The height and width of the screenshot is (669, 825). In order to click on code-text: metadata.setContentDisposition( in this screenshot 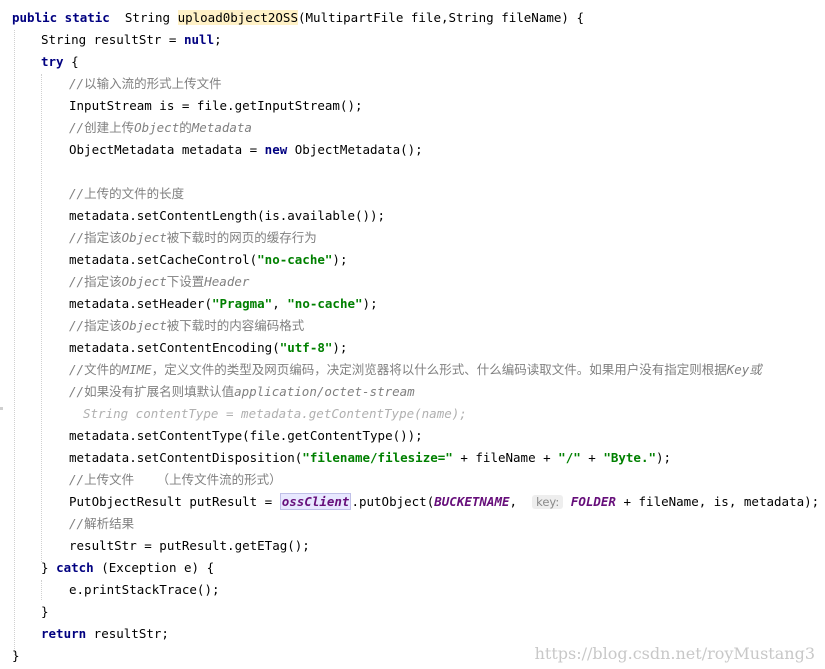, I will do `click(186, 457)`.